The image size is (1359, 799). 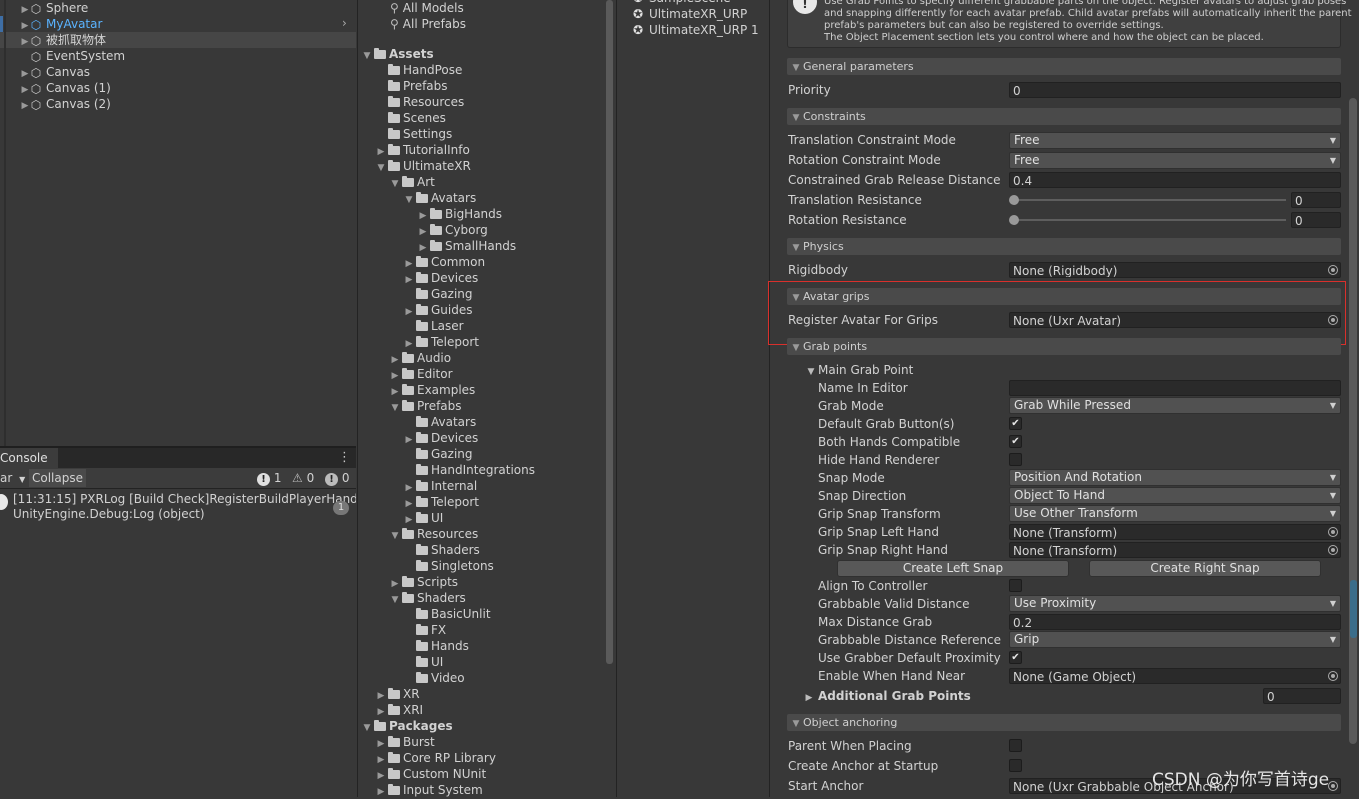 I want to click on project-asset-item: ✪ UltimateXR_URP 1, so click(x=696, y=30).